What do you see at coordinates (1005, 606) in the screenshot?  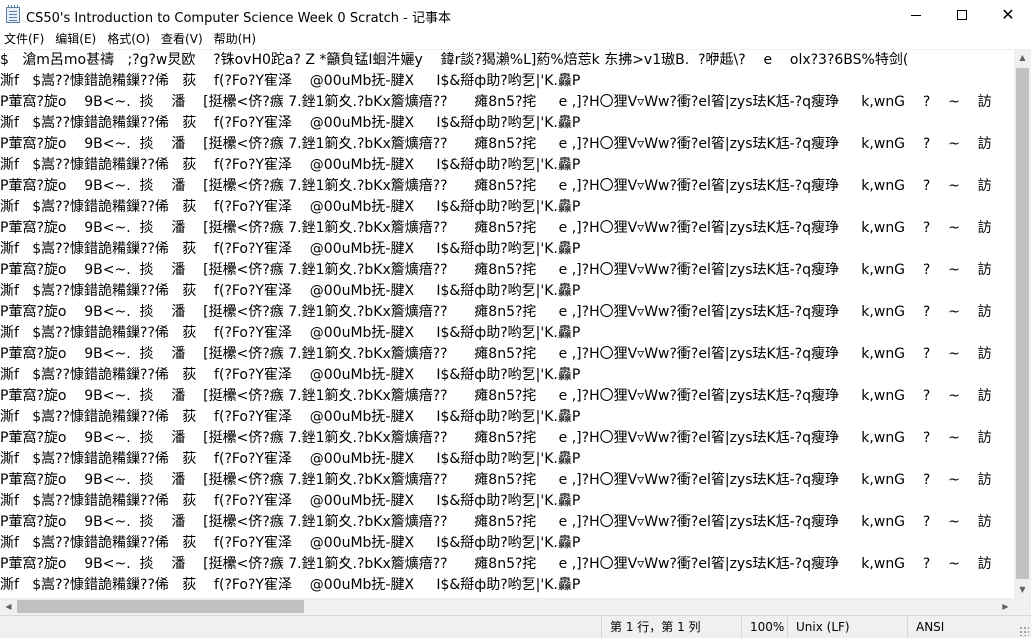 I see `scroll-right-arrow-icon: ▶` at bounding box center [1005, 606].